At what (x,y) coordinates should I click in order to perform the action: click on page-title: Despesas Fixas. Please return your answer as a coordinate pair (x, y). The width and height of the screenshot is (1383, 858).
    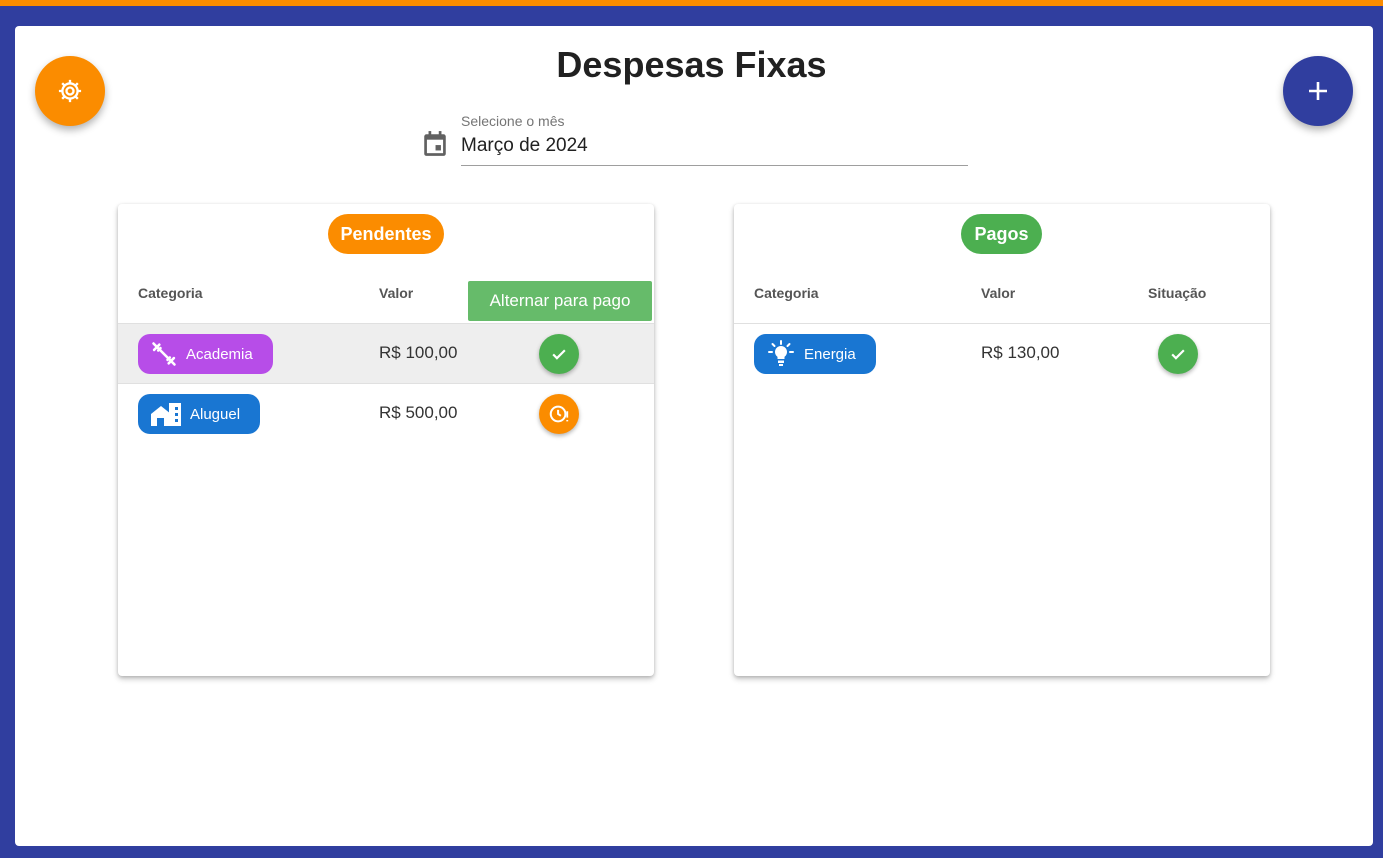
    Looking at the image, I should click on (691, 64).